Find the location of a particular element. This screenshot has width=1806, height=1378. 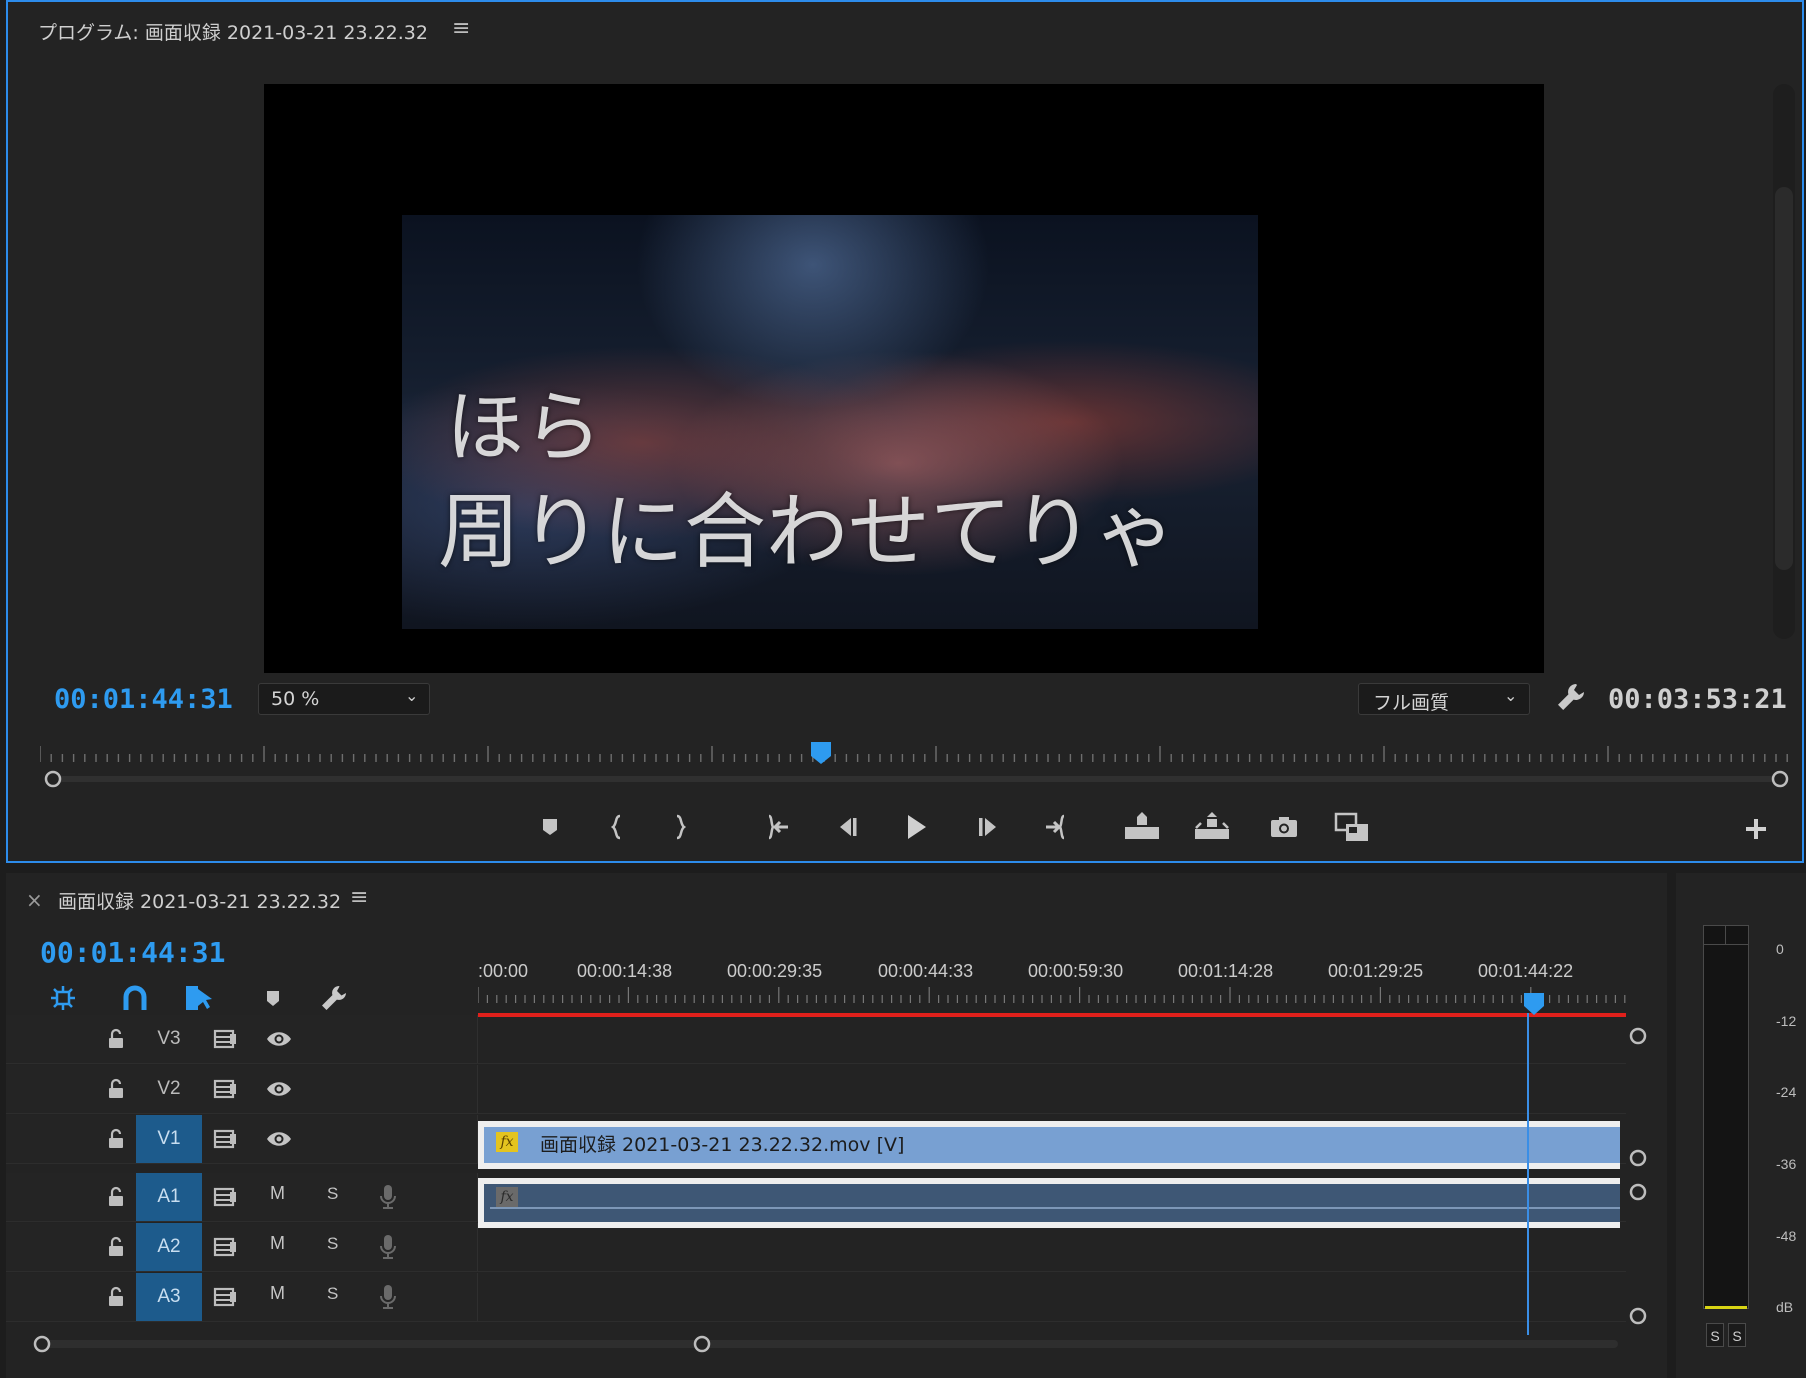

add-marker-icon is located at coordinates (273, 998).